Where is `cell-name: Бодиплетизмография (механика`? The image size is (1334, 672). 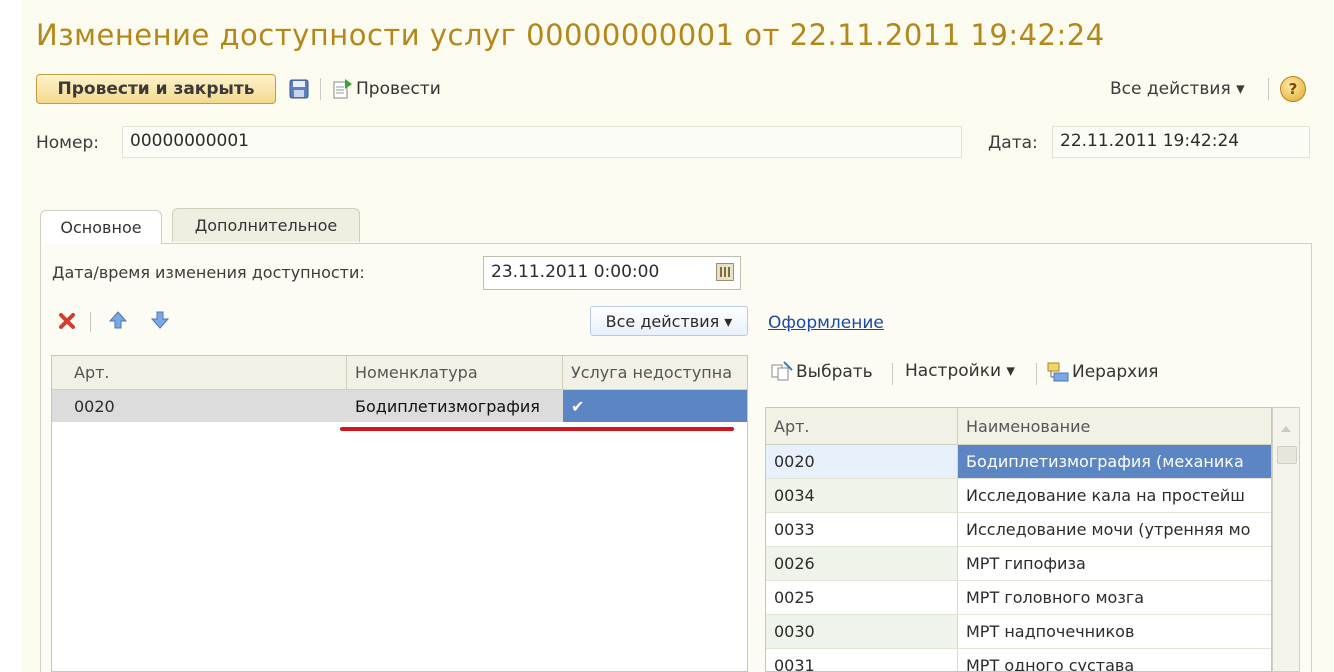 cell-name: Бодиплетизмография (механика is located at coordinates (1114, 462).